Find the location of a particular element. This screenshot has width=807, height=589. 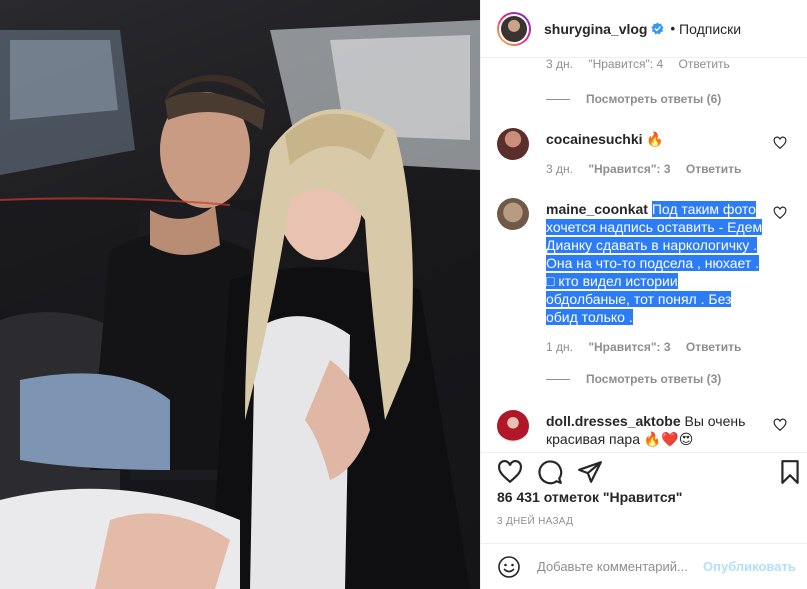

comment-likes: "Нравится": 4 is located at coordinates (625, 64).